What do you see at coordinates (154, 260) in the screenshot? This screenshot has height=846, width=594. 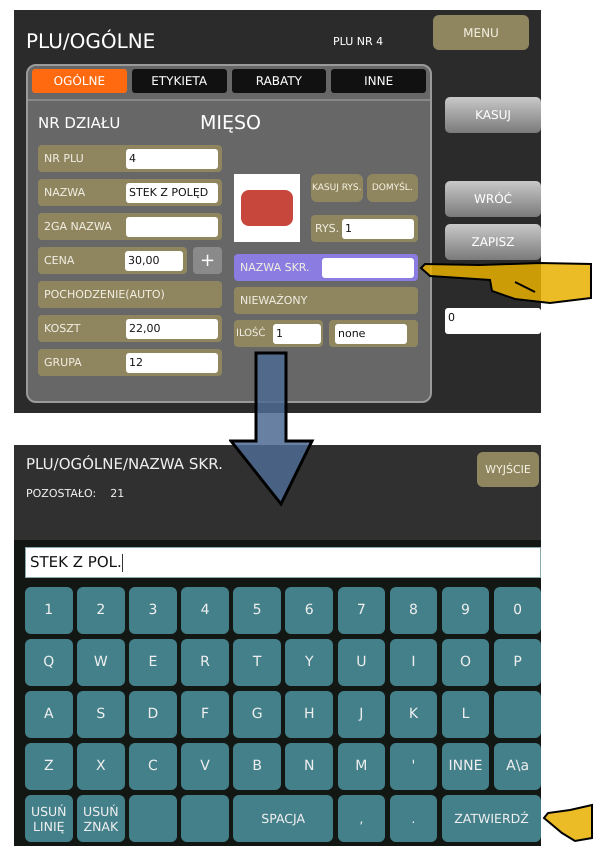 I see `input-field: 30,00` at bounding box center [154, 260].